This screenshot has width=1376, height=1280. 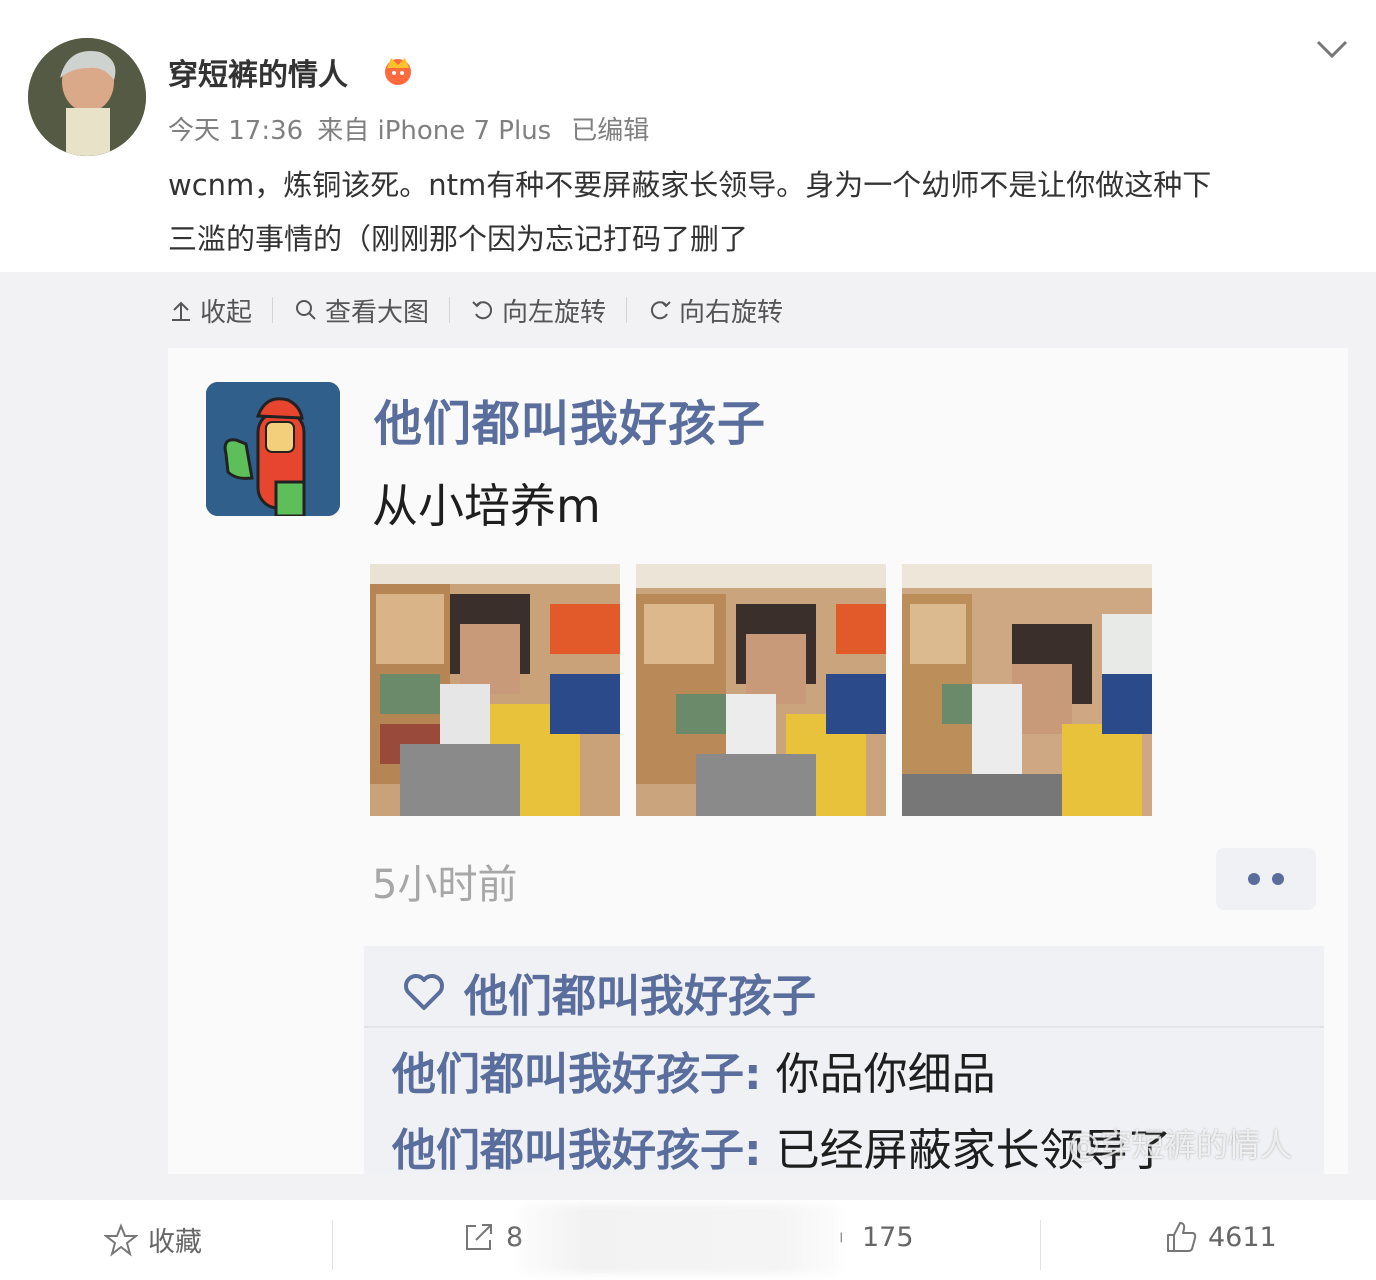 I want to click on post-text-line: 三滥的事情的（刚刚那个因为忘记打码了删了, so click(x=458, y=239).